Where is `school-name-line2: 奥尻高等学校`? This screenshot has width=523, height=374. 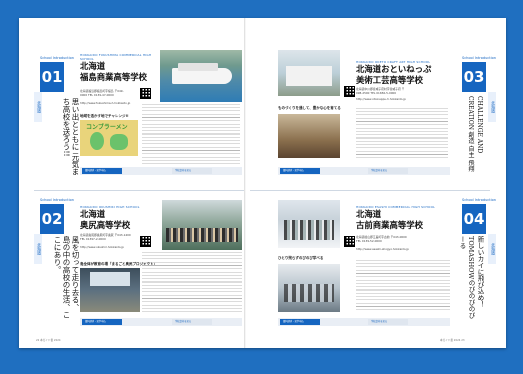 school-name-line2: 奥尻高等学校 is located at coordinates (105, 224).